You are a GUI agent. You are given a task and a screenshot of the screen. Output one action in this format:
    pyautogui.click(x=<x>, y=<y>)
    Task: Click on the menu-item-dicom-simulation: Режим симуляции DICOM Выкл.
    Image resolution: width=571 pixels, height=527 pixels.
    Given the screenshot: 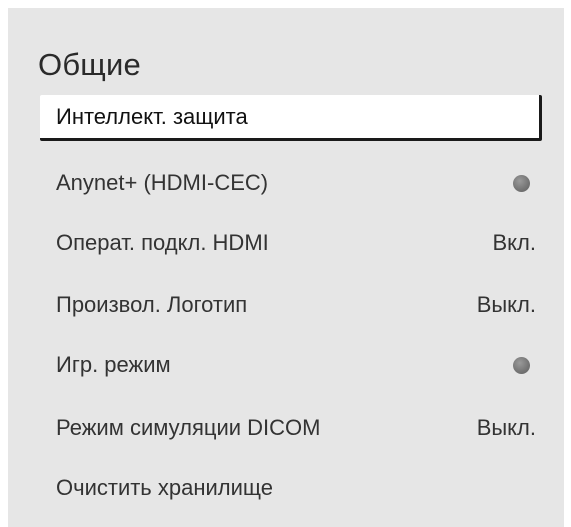 What is the action you would take?
    pyautogui.click(x=291, y=428)
    